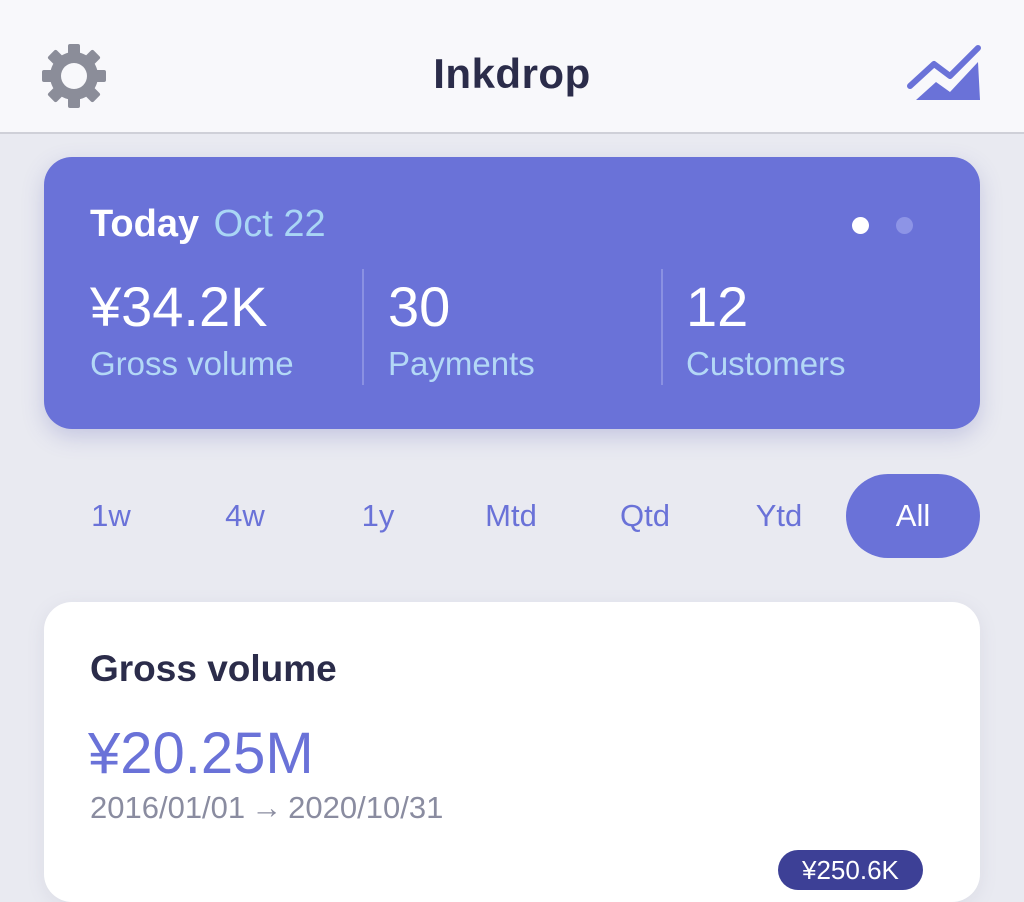  What do you see at coordinates (717, 306) in the screenshot?
I see `stat-value: 12` at bounding box center [717, 306].